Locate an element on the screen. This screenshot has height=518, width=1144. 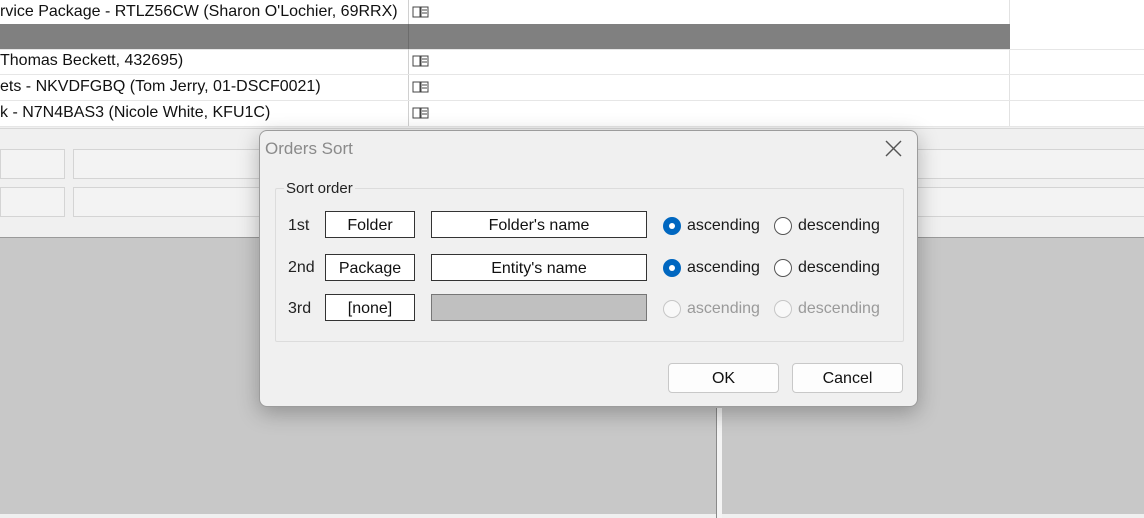
close-icon is located at coordinates (893, 148).